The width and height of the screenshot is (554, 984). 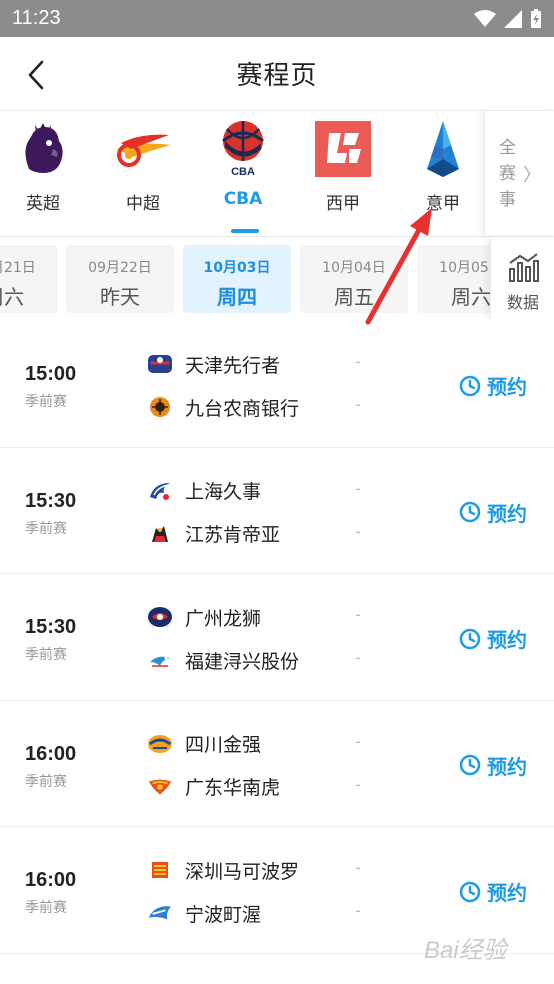 I want to click on away-team: 宁波町渥, so click(x=204, y=913).